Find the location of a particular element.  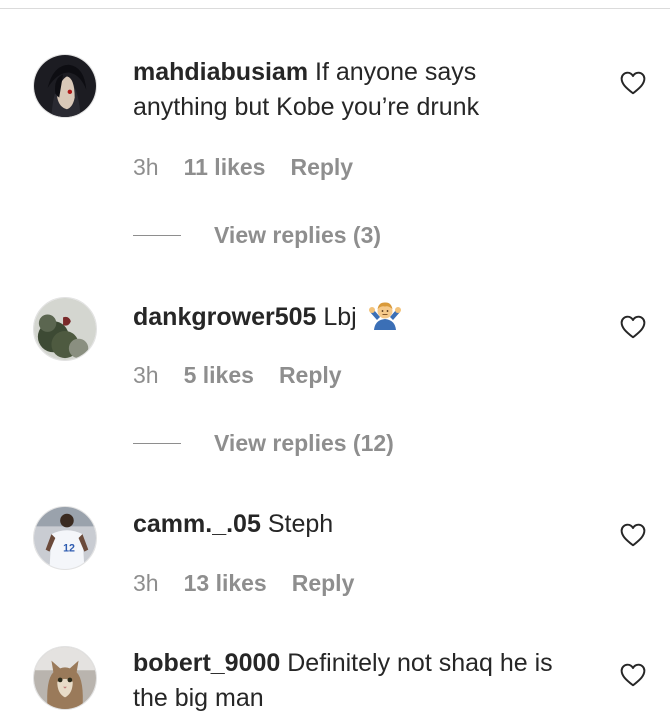

comment-text: dankgrower505 Lbj is located at coordinates (353, 317).